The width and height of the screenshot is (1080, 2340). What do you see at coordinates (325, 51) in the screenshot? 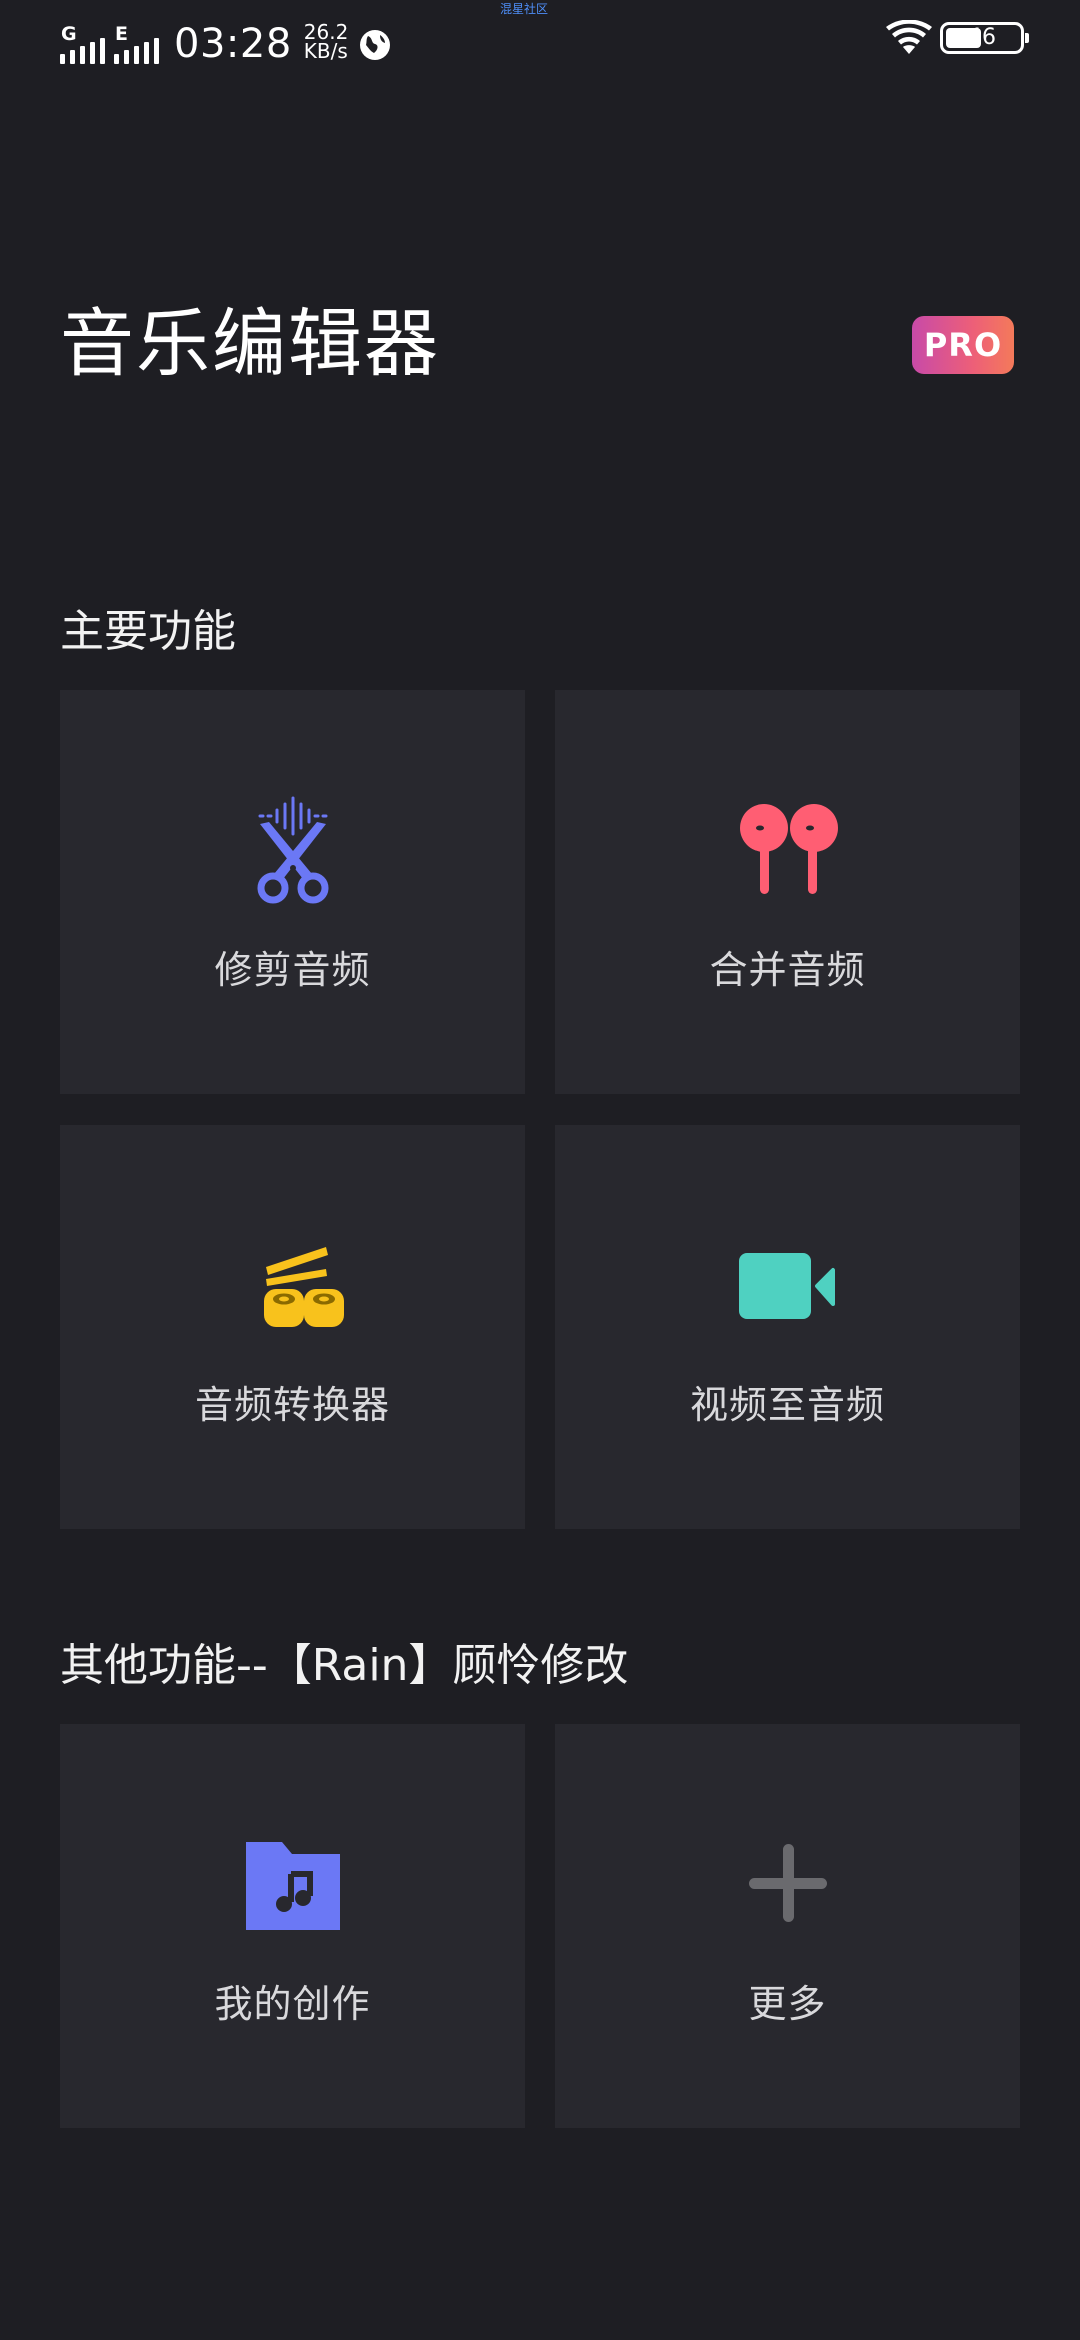
I see `speed-unit: KB/s` at bounding box center [325, 51].